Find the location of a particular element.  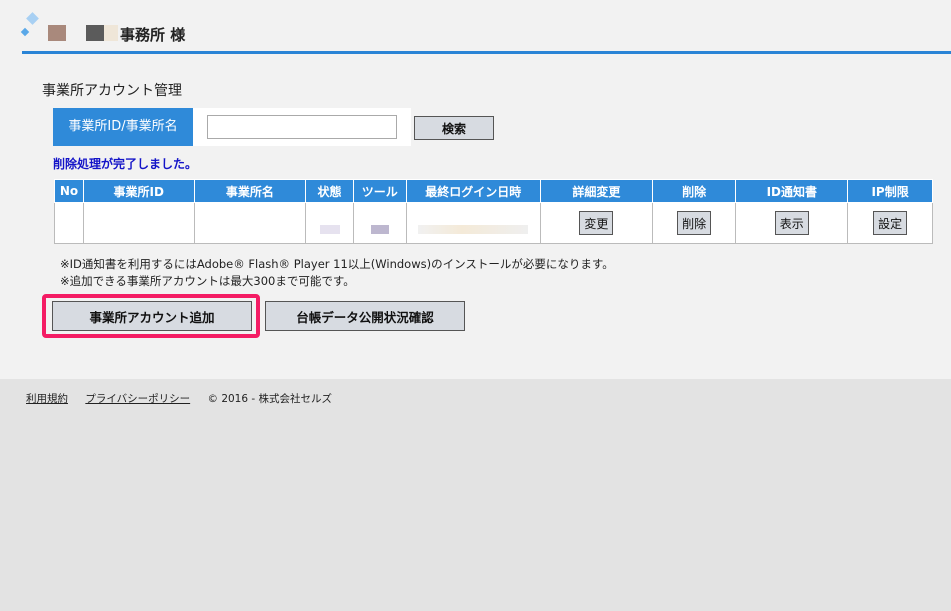

office-name-title: 事務所 様 is located at coordinates (153, 35).